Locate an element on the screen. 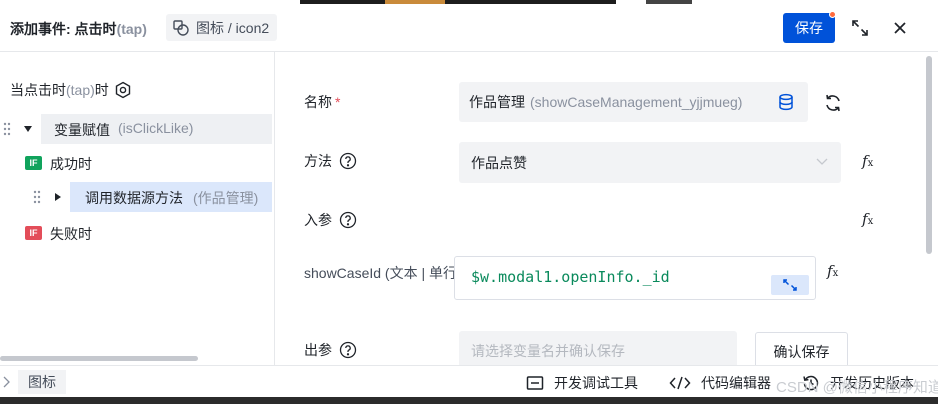  trigger-label: 当点击时 (tap) 时 is located at coordinates (71, 90).